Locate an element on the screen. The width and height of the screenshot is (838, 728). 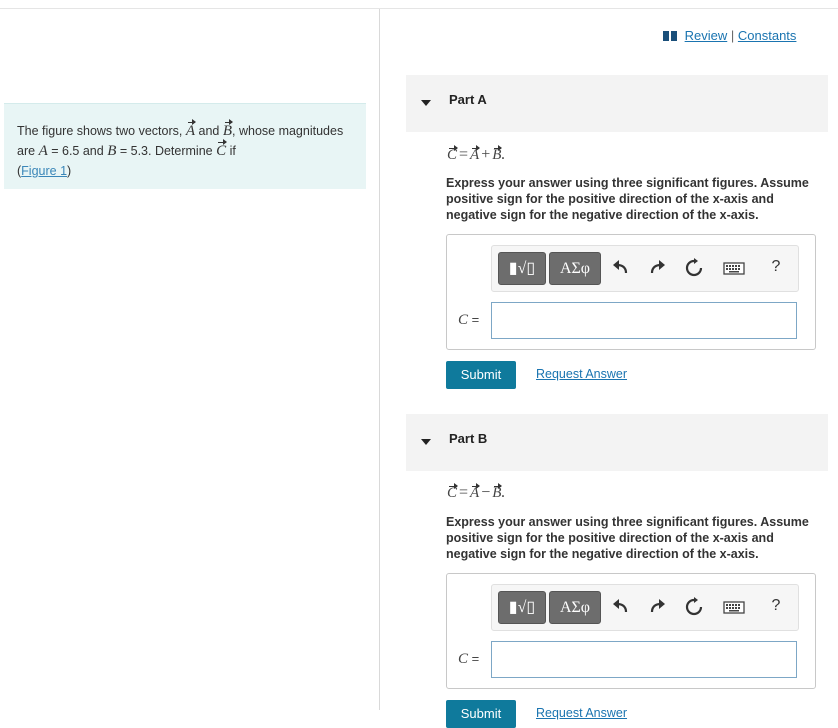
review-links: Review | Constants is located at coordinates (729, 35).